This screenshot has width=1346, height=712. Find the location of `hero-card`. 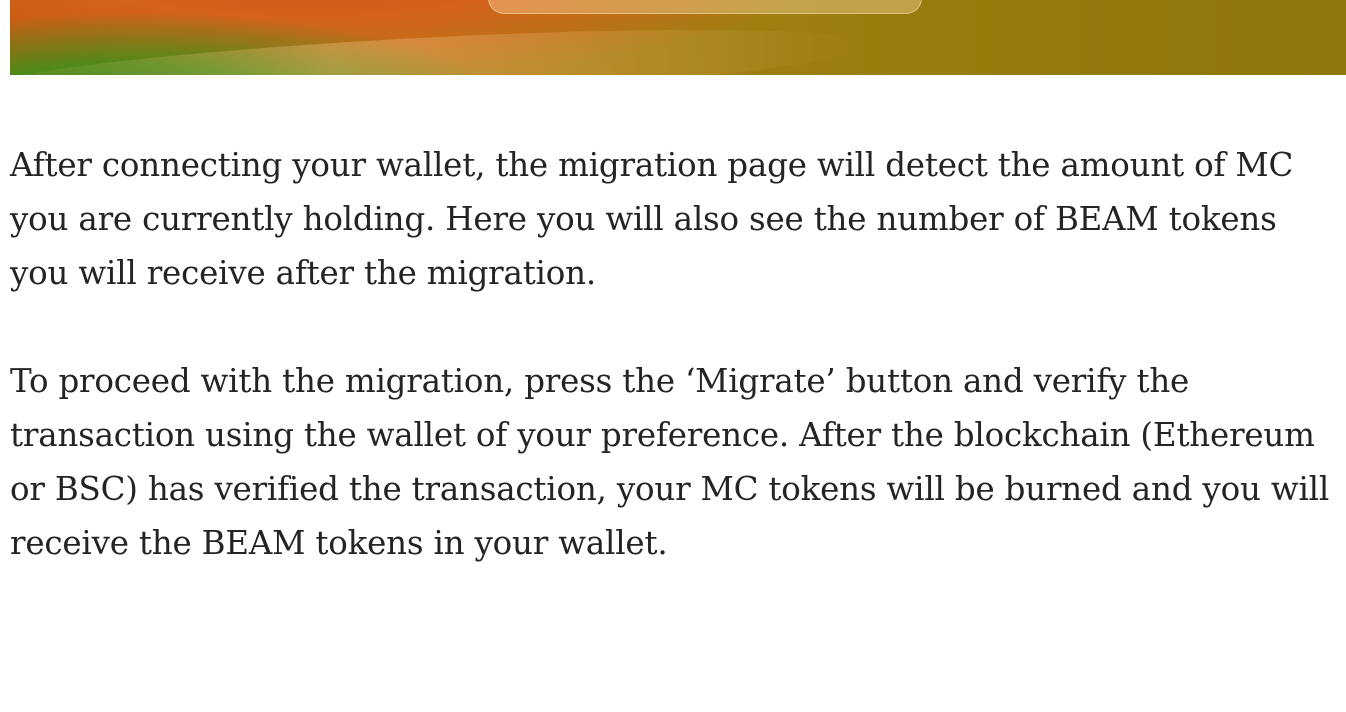

hero-card is located at coordinates (705, 7).